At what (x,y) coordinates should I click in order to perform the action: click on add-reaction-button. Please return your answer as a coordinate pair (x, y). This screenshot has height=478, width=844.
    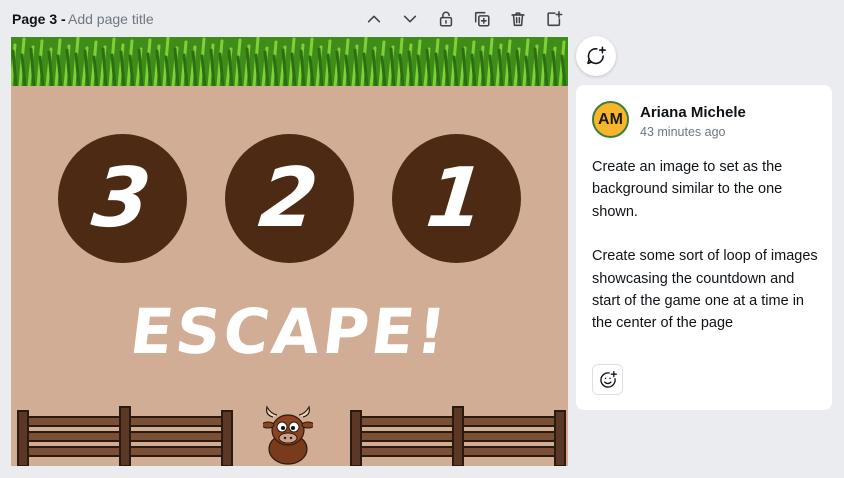
    Looking at the image, I should click on (607, 379).